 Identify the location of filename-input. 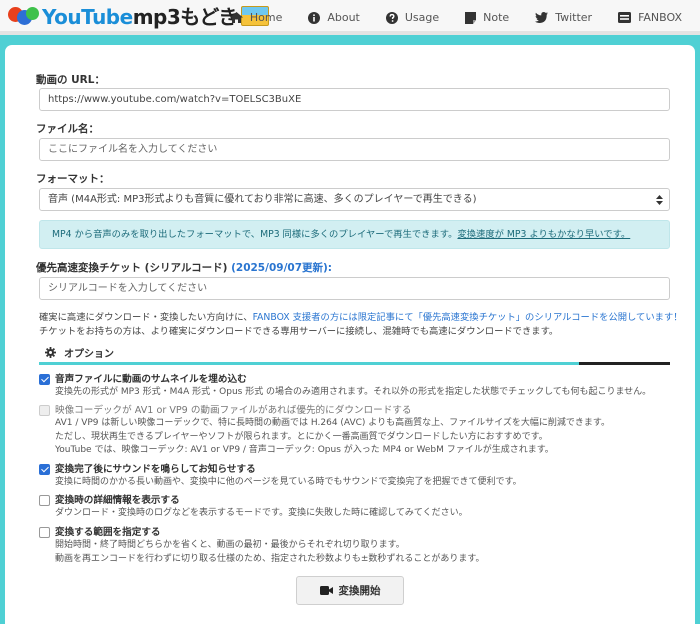
(354, 149).